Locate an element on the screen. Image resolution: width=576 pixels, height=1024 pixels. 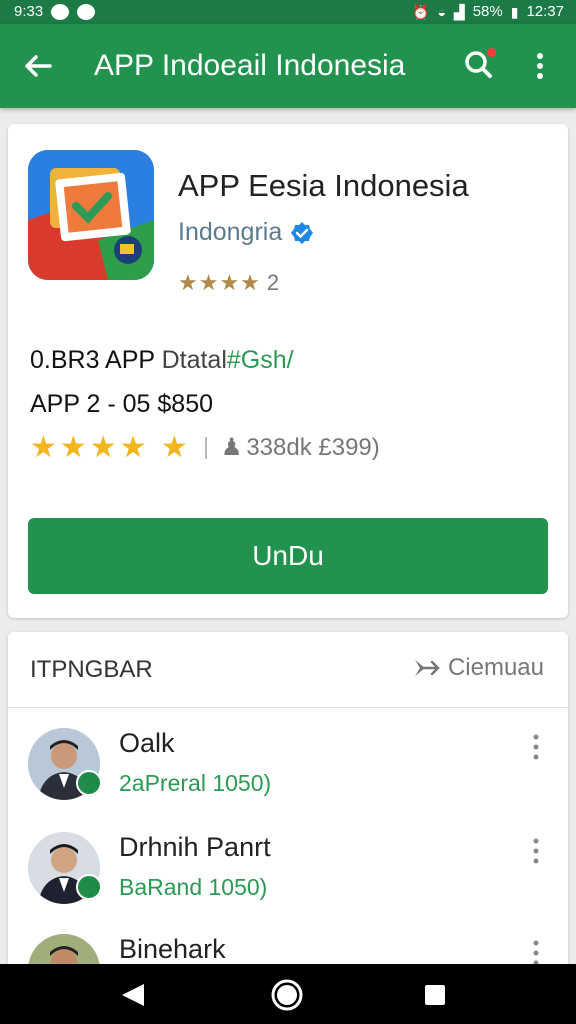
nav-home-icon is located at coordinates (287, 995).